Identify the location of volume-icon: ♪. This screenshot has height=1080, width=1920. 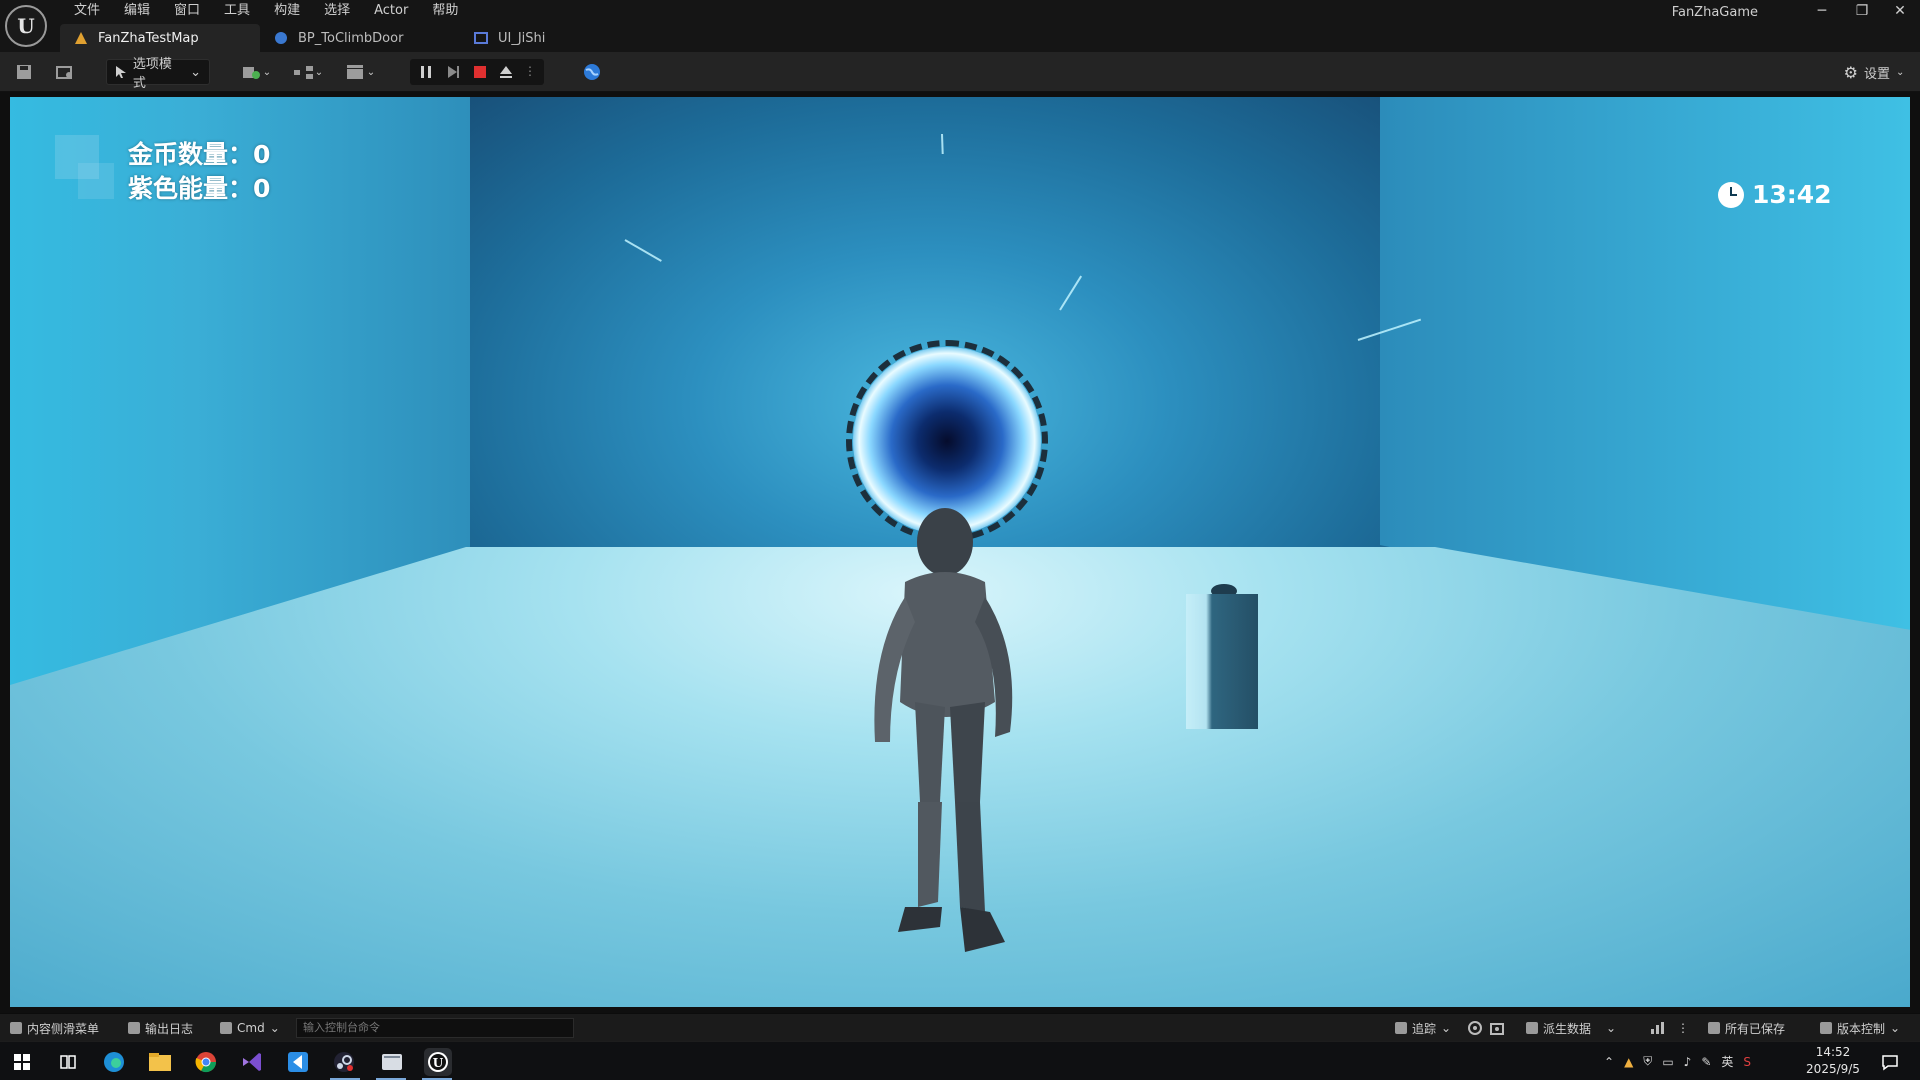
(1688, 1062).